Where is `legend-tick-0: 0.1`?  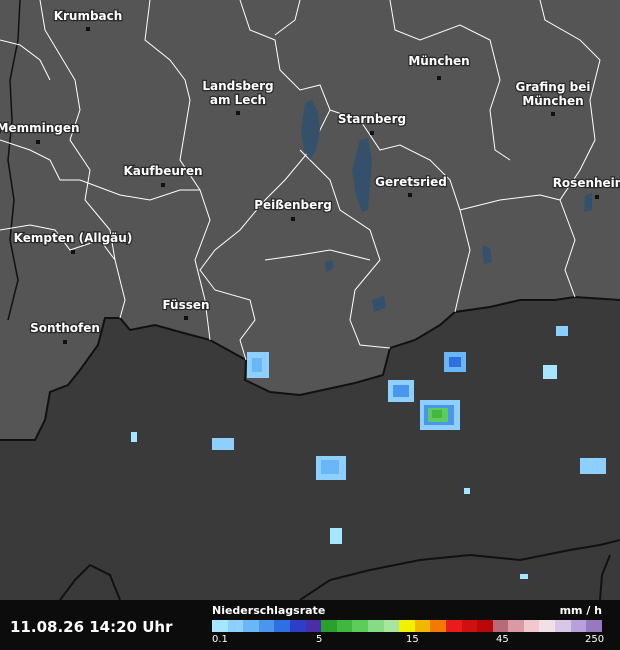 legend-tick-0: 0.1 is located at coordinates (220, 639).